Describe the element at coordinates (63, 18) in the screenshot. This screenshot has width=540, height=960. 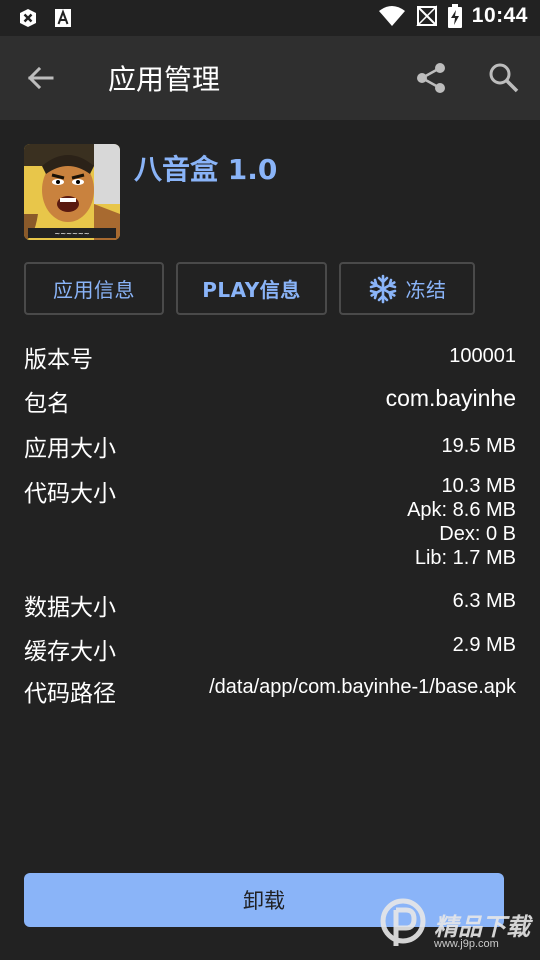
I see `font-a-icon` at that location.